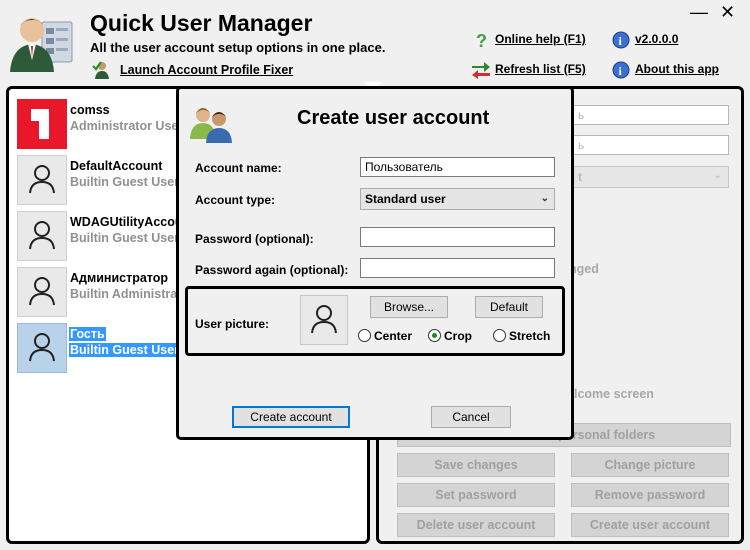 The image size is (750, 550). What do you see at coordinates (212, 123) in the screenshot?
I see `users-icon` at bounding box center [212, 123].